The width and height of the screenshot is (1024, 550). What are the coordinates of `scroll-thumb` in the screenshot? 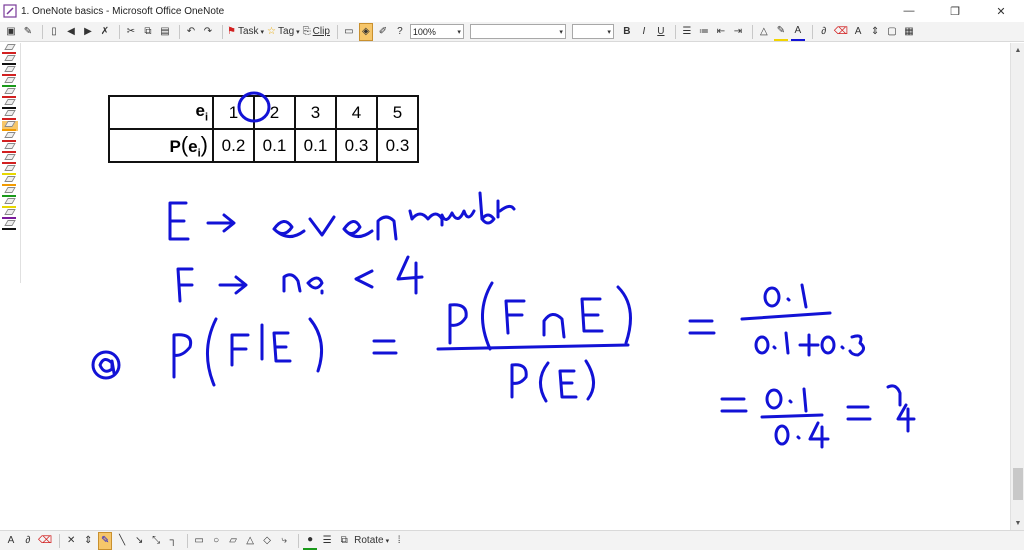 It's located at (1018, 484).